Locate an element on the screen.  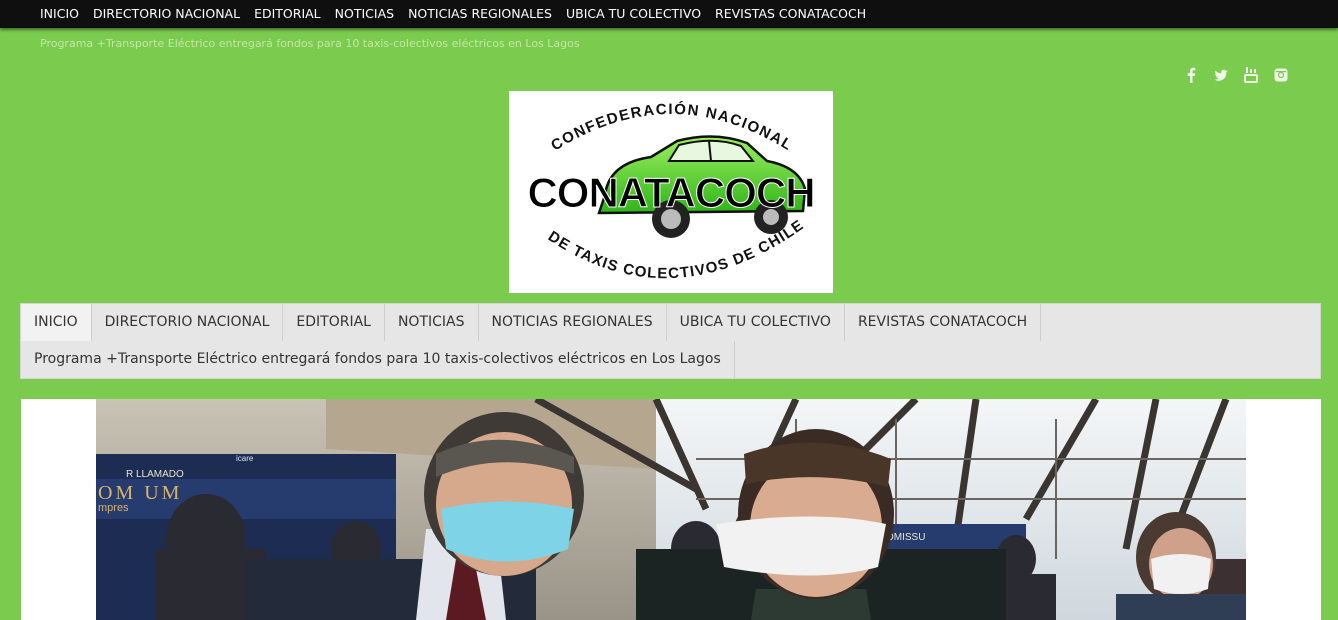
main-menu-editorial: EDITORIAL is located at coordinates (334, 322).